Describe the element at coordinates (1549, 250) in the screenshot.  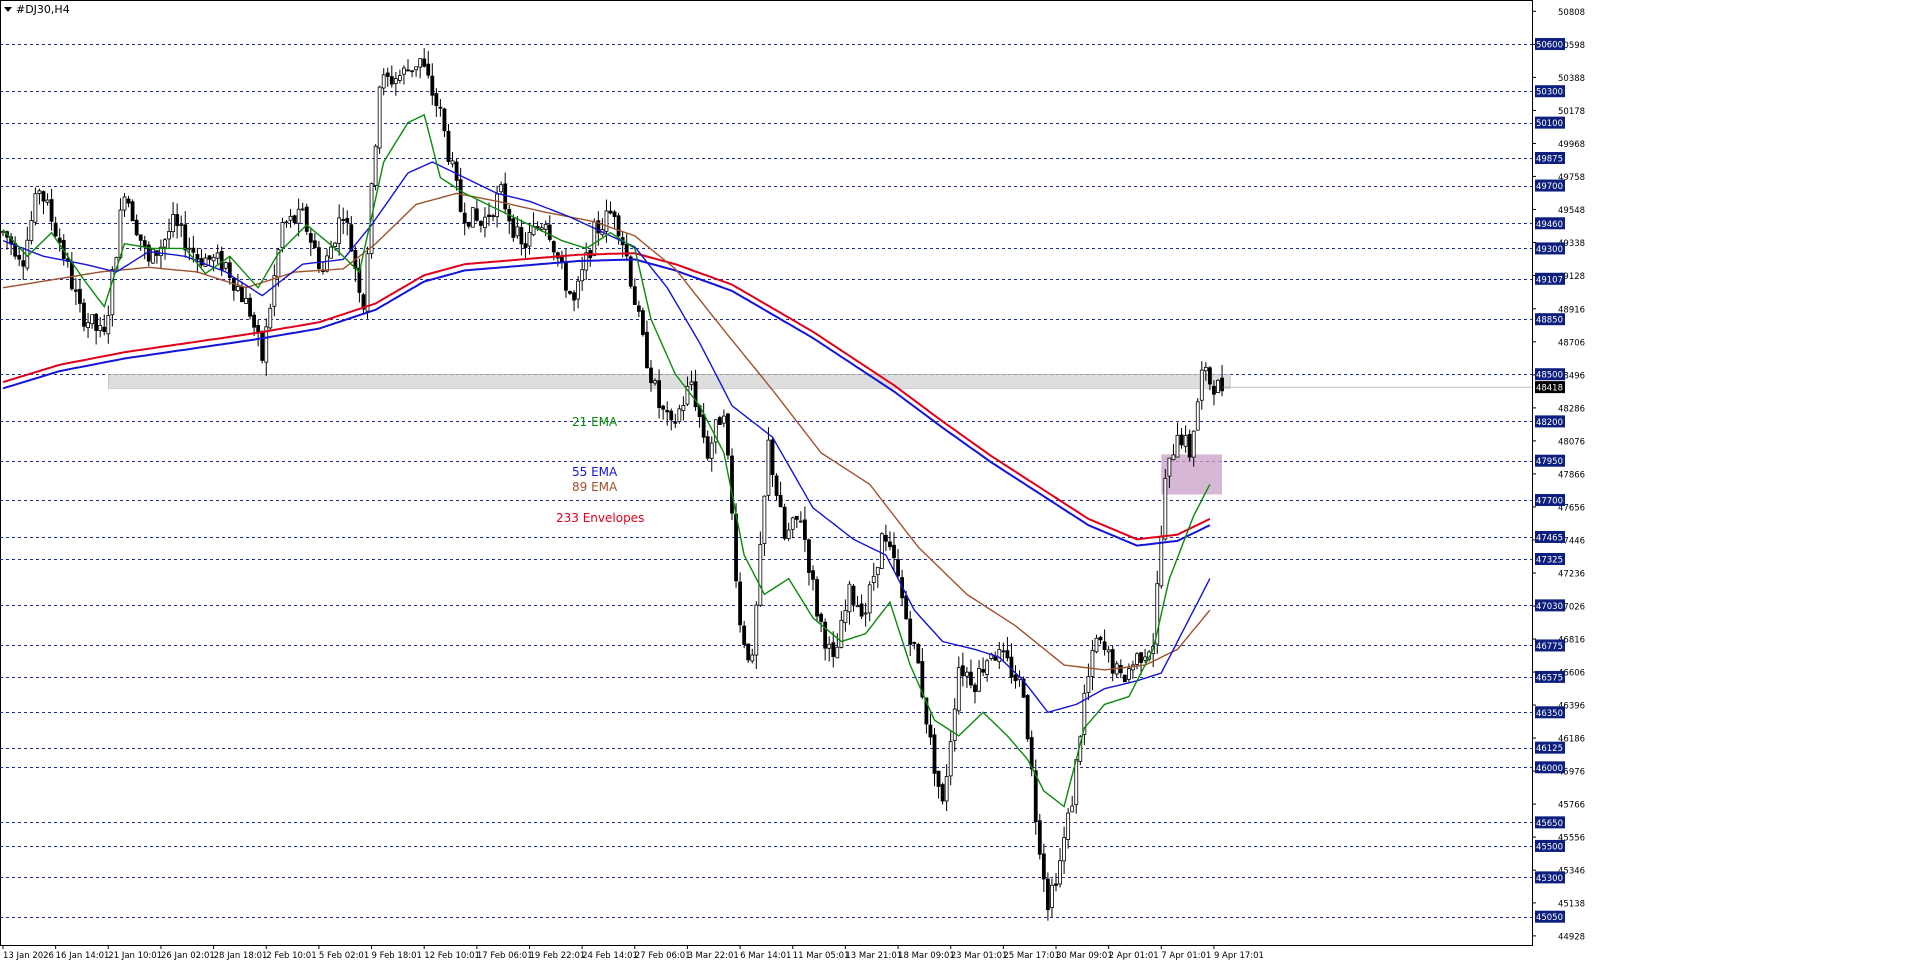
I see `level-price-label: 49300` at that location.